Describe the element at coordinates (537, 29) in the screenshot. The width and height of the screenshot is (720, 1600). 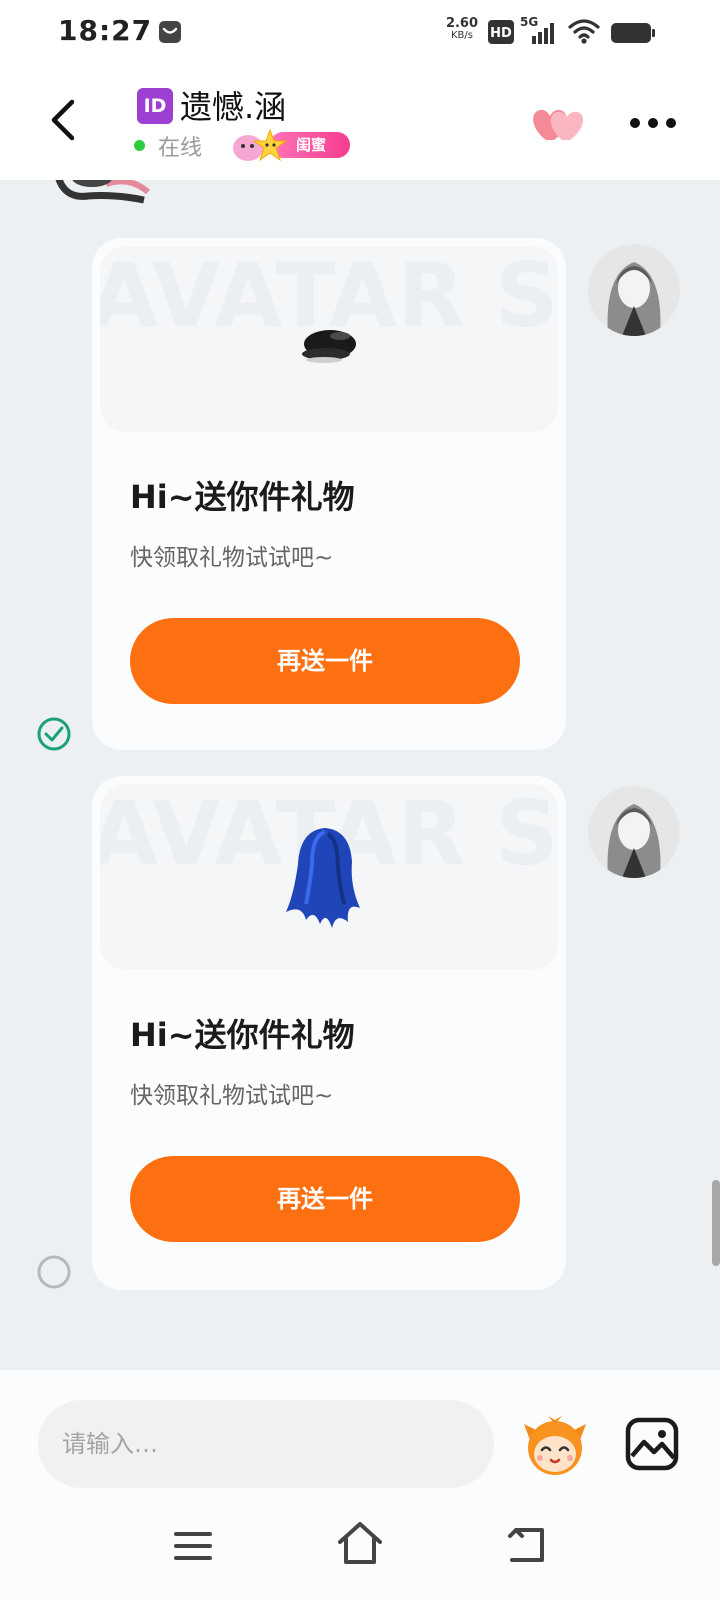
I see `signal-icon: 5G` at that location.